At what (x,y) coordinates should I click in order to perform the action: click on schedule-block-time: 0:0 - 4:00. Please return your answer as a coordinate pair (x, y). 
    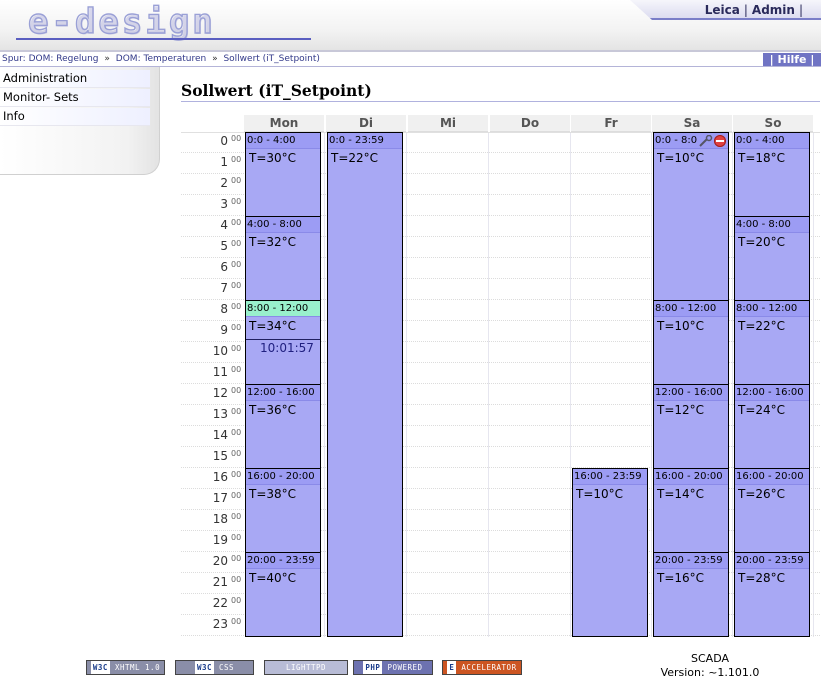
    Looking at the image, I should click on (772, 141).